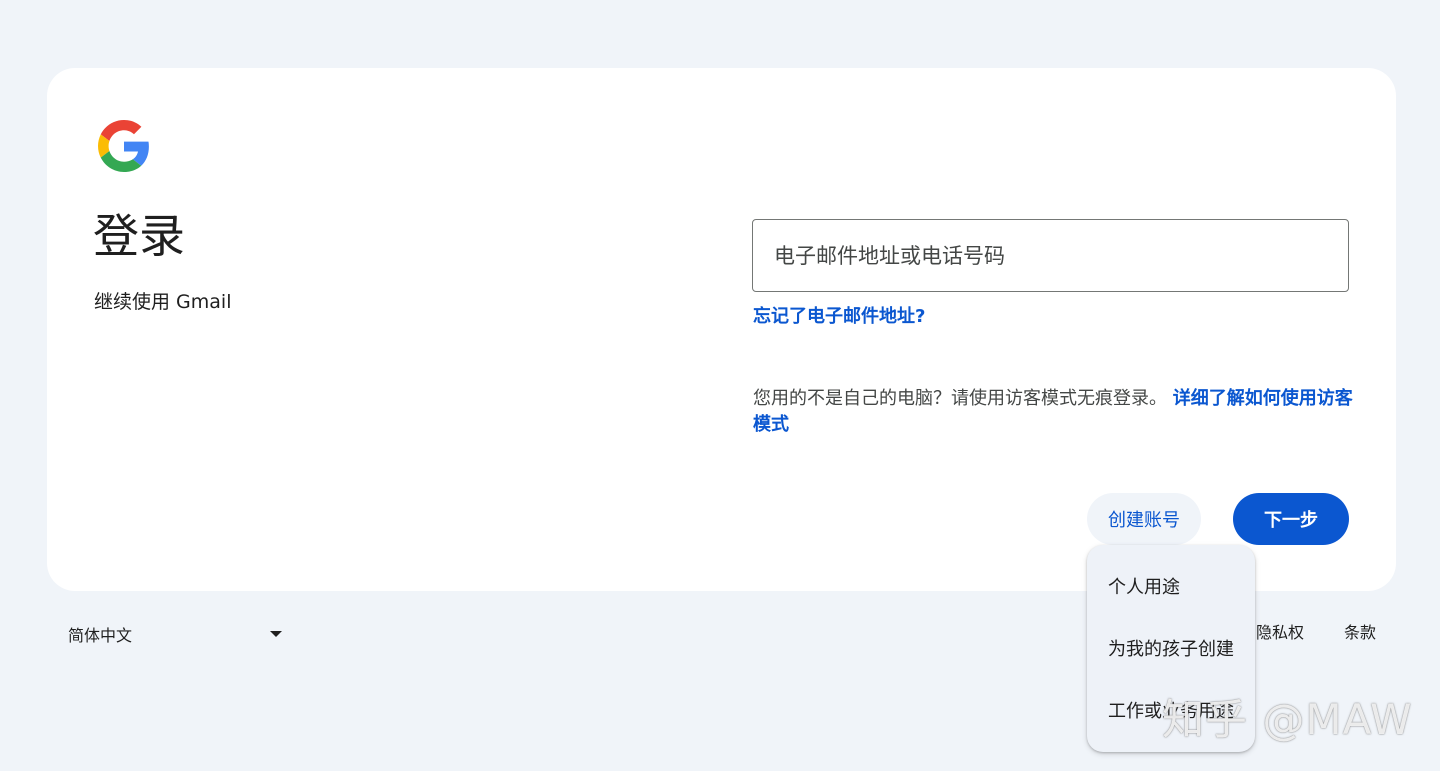  Describe the element at coordinates (1171, 586) in the screenshot. I see `menu-item-personal: 个人用途` at that location.